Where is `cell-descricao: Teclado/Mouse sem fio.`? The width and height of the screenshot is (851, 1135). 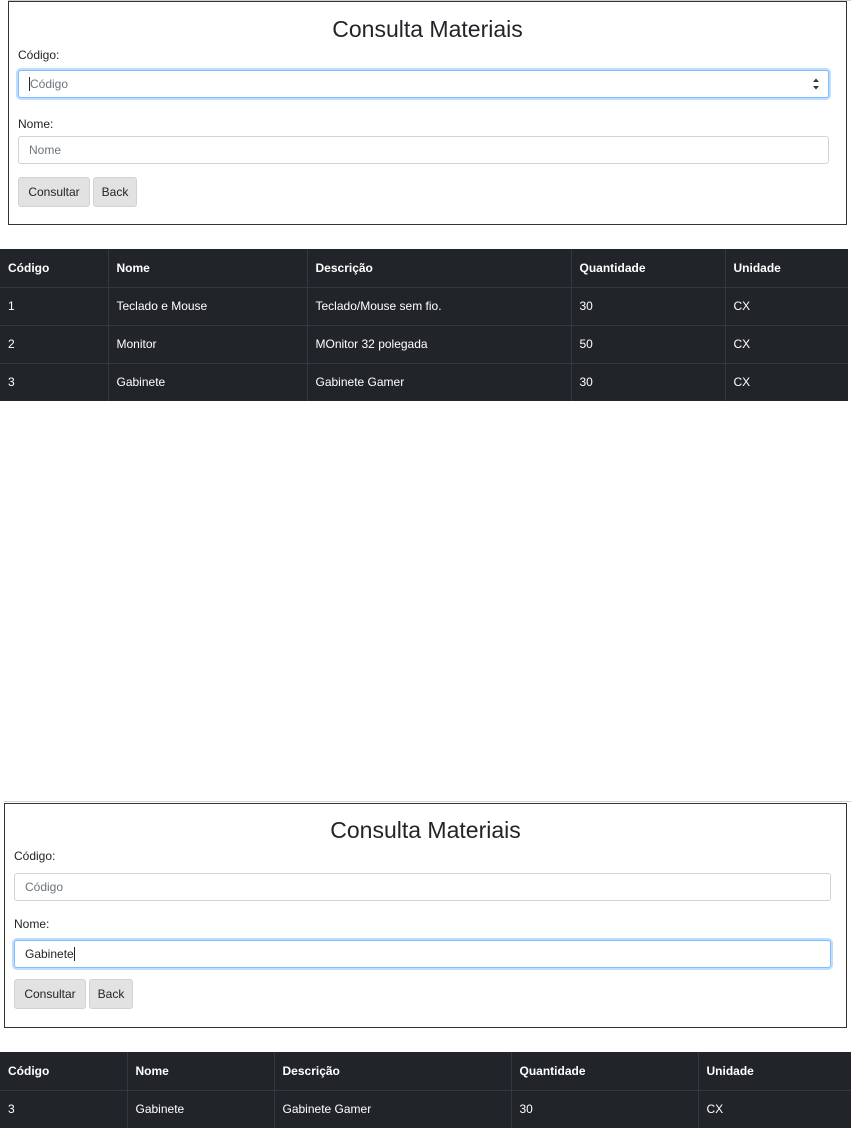
cell-descricao: Teclado/Mouse sem fio. is located at coordinates (438, 305).